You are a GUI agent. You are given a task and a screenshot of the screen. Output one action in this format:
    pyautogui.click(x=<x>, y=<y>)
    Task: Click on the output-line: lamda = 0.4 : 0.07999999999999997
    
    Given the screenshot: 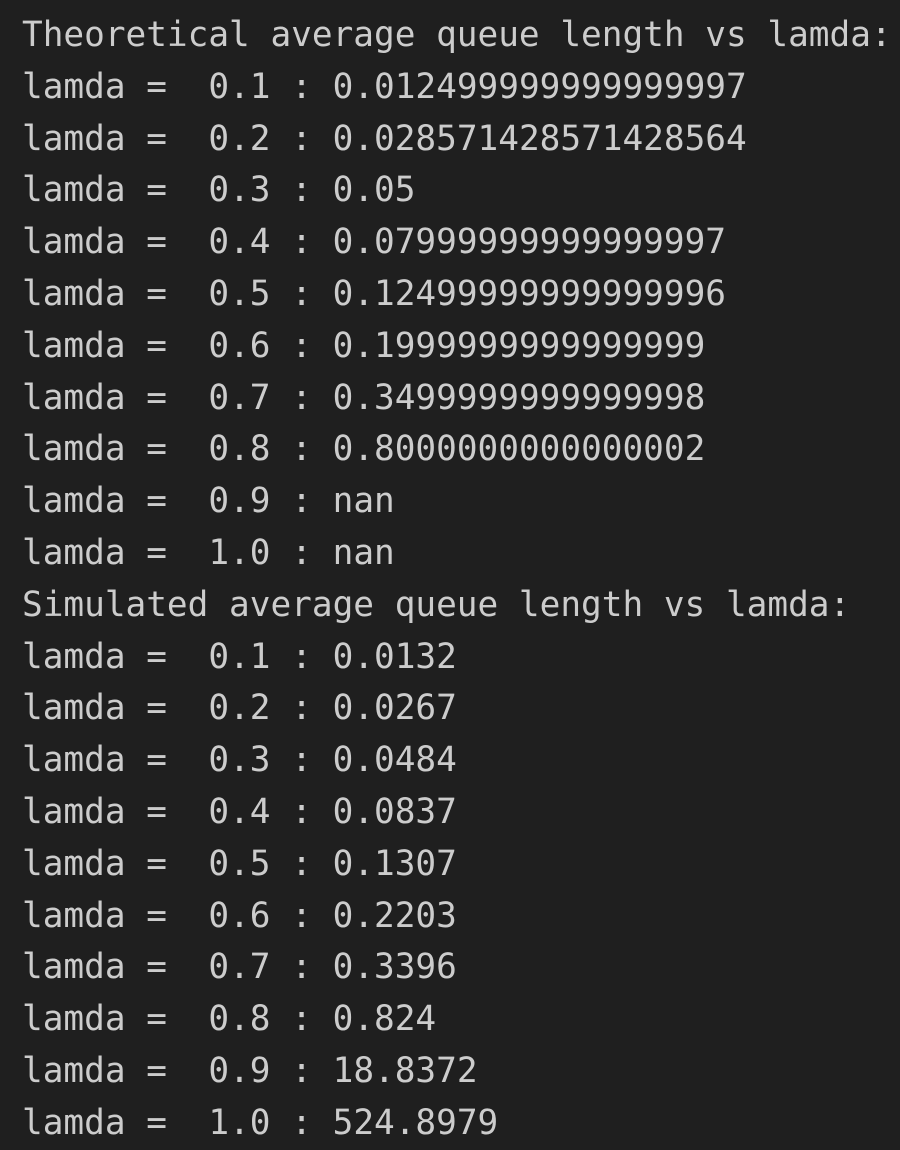 What is the action you would take?
    pyautogui.click(x=457, y=243)
    